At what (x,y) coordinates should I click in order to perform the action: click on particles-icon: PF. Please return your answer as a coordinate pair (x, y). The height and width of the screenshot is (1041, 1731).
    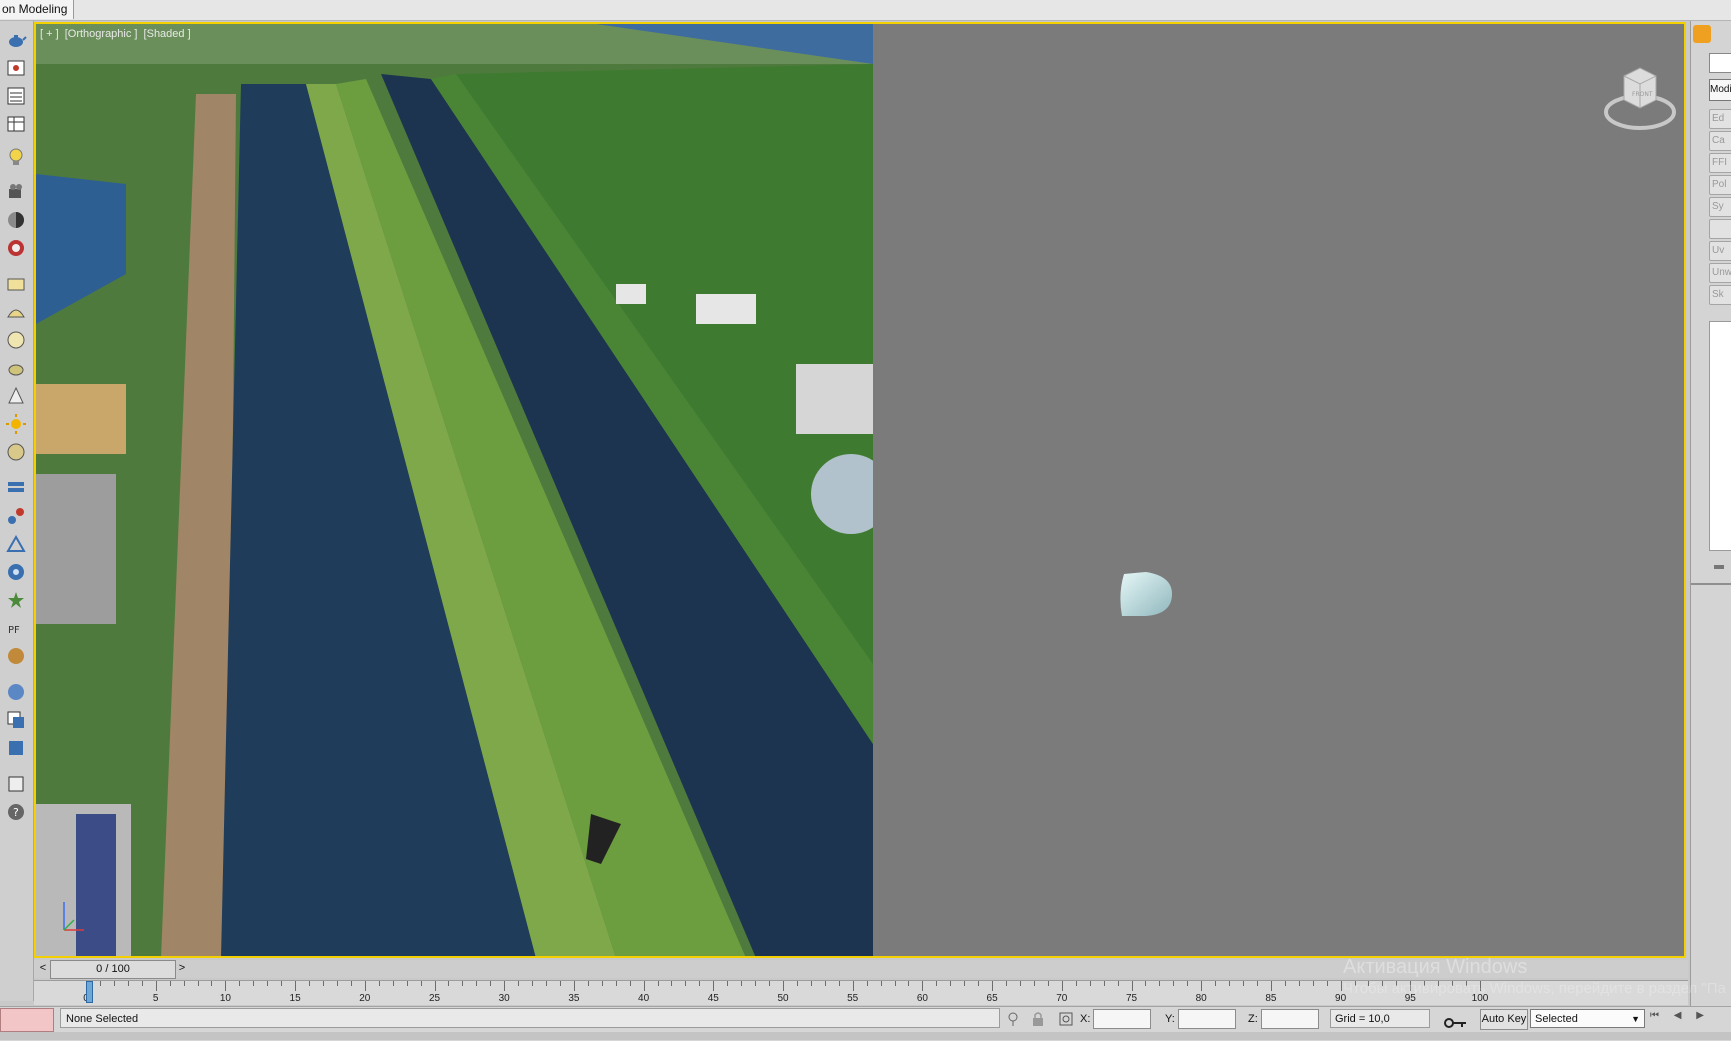
    Looking at the image, I should click on (15, 627).